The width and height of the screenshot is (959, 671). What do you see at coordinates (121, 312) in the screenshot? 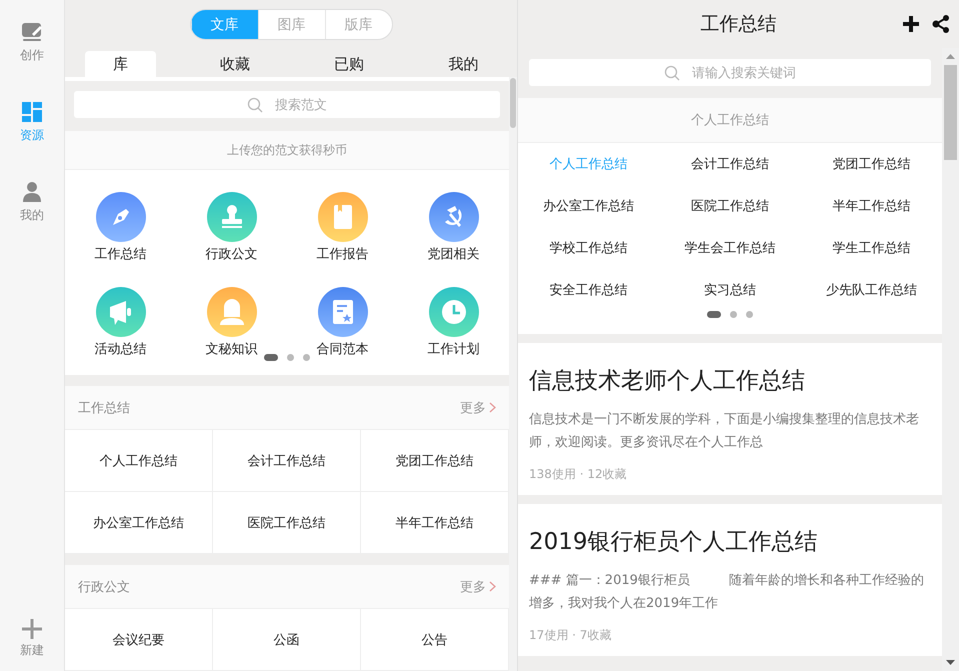
I see `megaphone-icon` at bounding box center [121, 312].